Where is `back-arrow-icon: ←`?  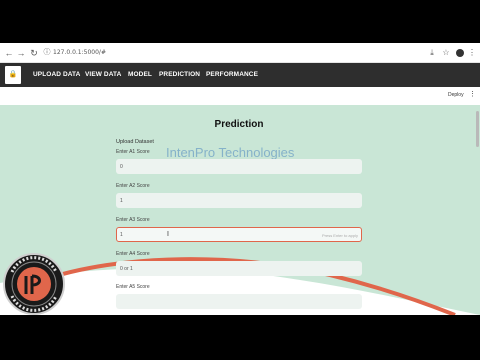 back-arrow-icon: ← is located at coordinates (9, 53).